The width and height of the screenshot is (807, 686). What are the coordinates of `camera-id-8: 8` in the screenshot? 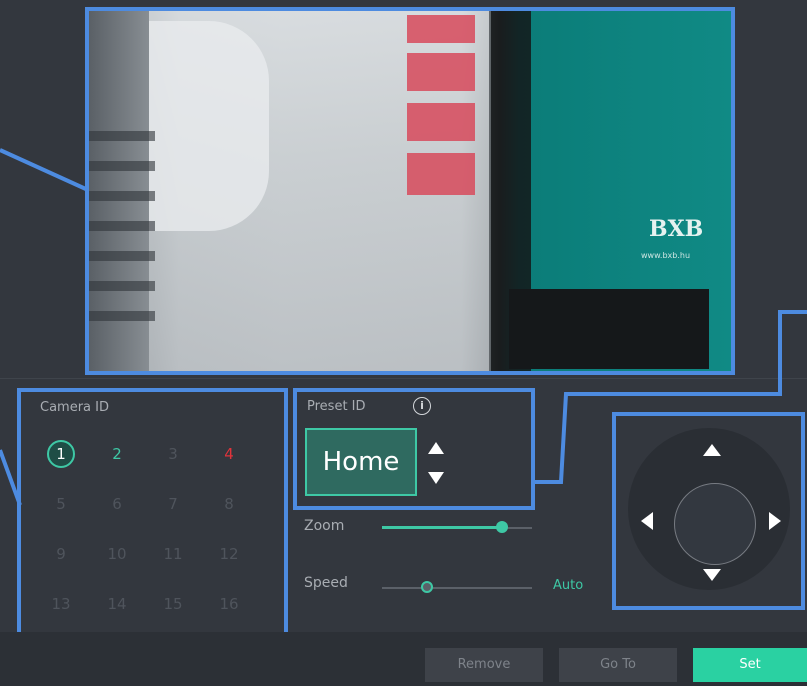 It's located at (229, 504).